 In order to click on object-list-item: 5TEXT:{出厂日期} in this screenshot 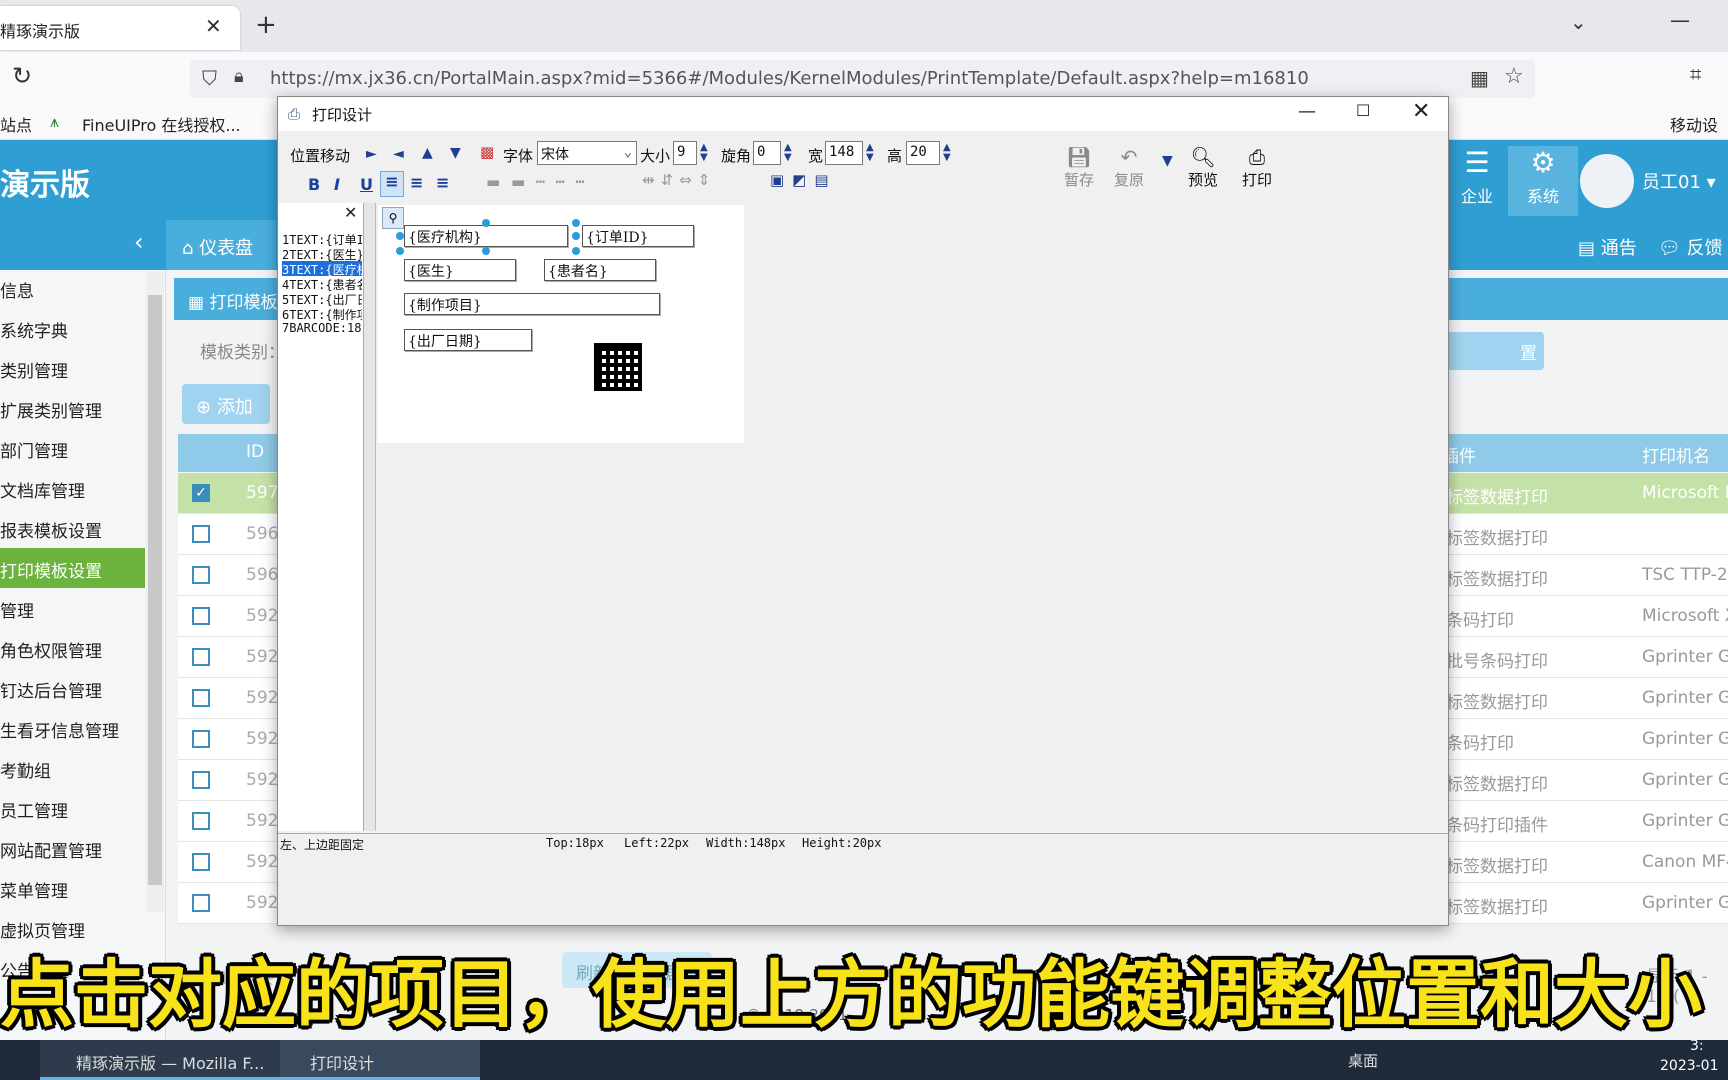, I will do `click(322, 298)`.